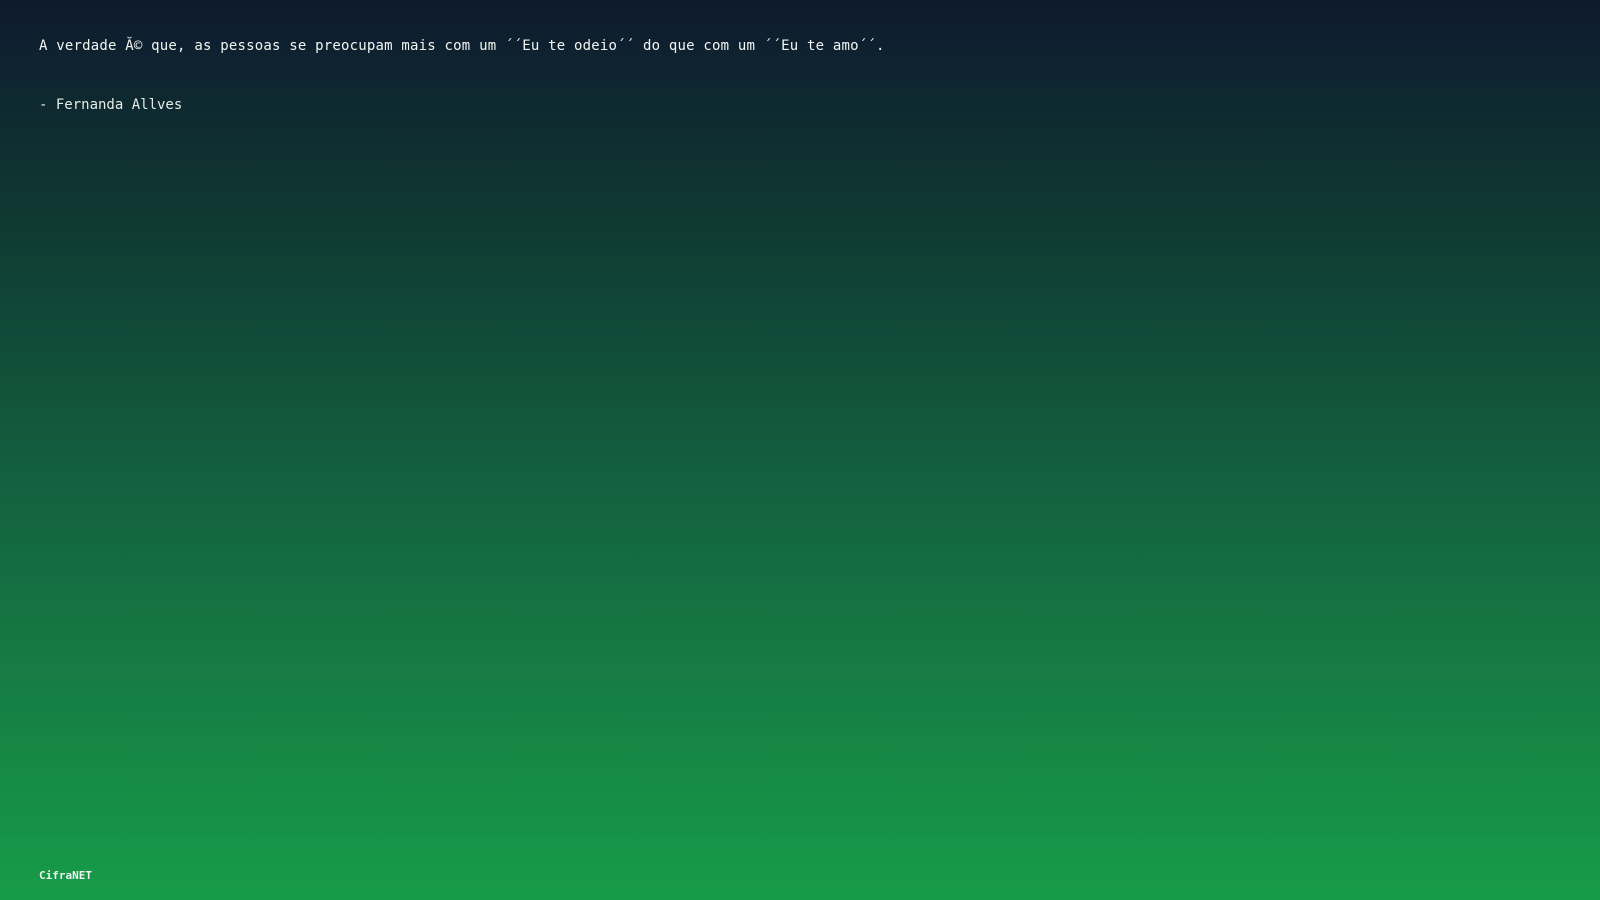  What do you see at coordinates (111, 105) in the screenshot?
I see `quote-author: - Fernanda Allves` at bounding box center [111, 105].